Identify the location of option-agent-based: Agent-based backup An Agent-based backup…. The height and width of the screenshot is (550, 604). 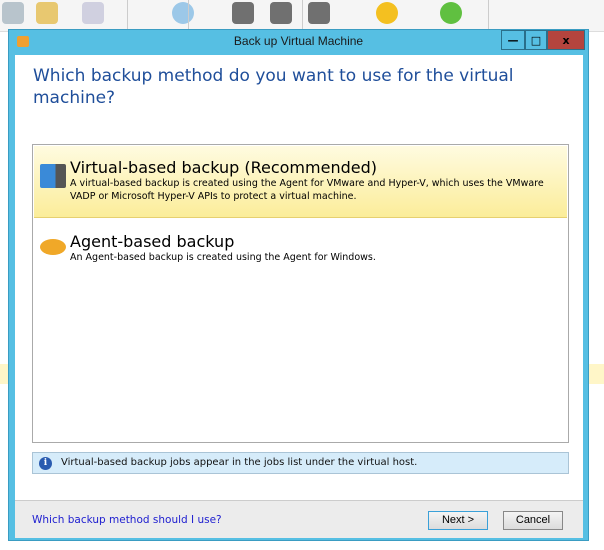
(300, 247).